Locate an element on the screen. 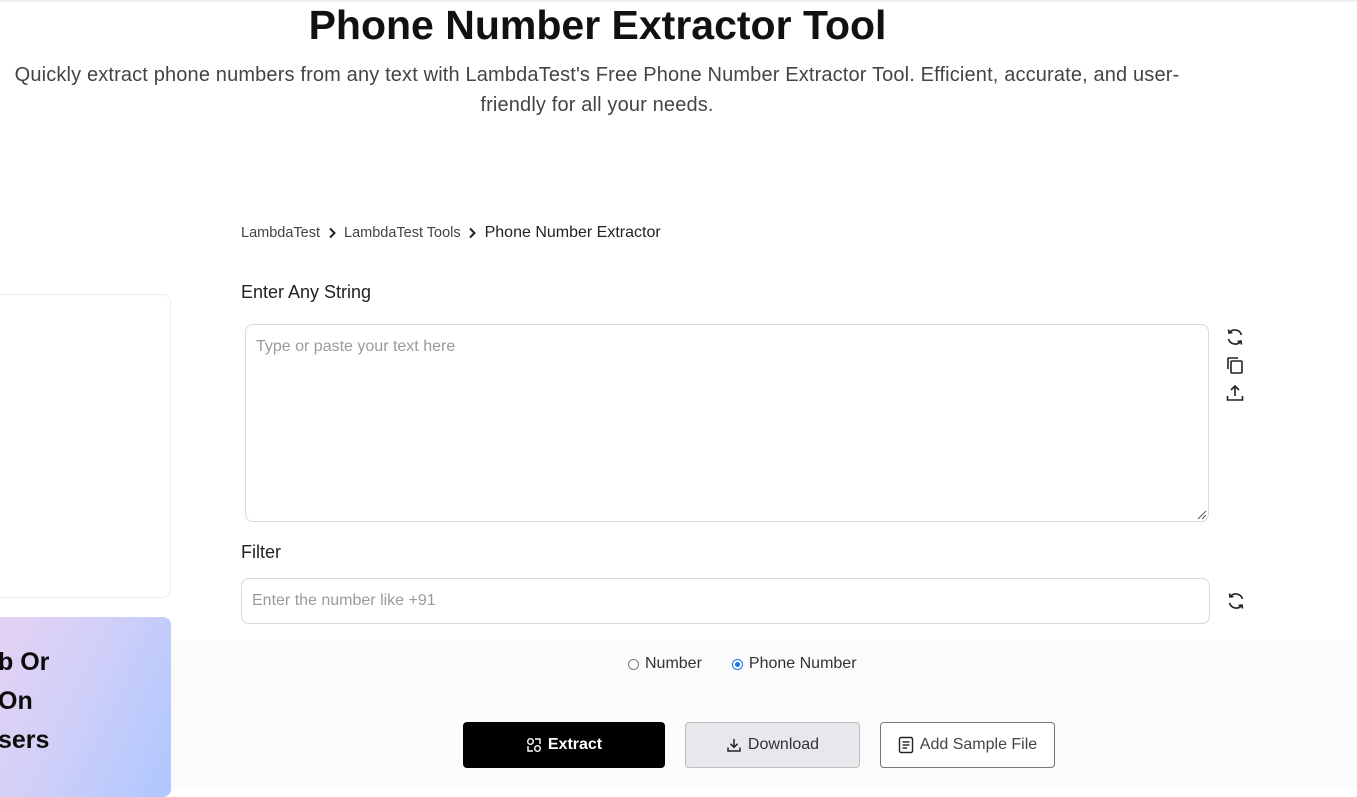 Image resolution: width=1357 pixels, height=797 pixels. document-icon is located at coordinates (905, 745).